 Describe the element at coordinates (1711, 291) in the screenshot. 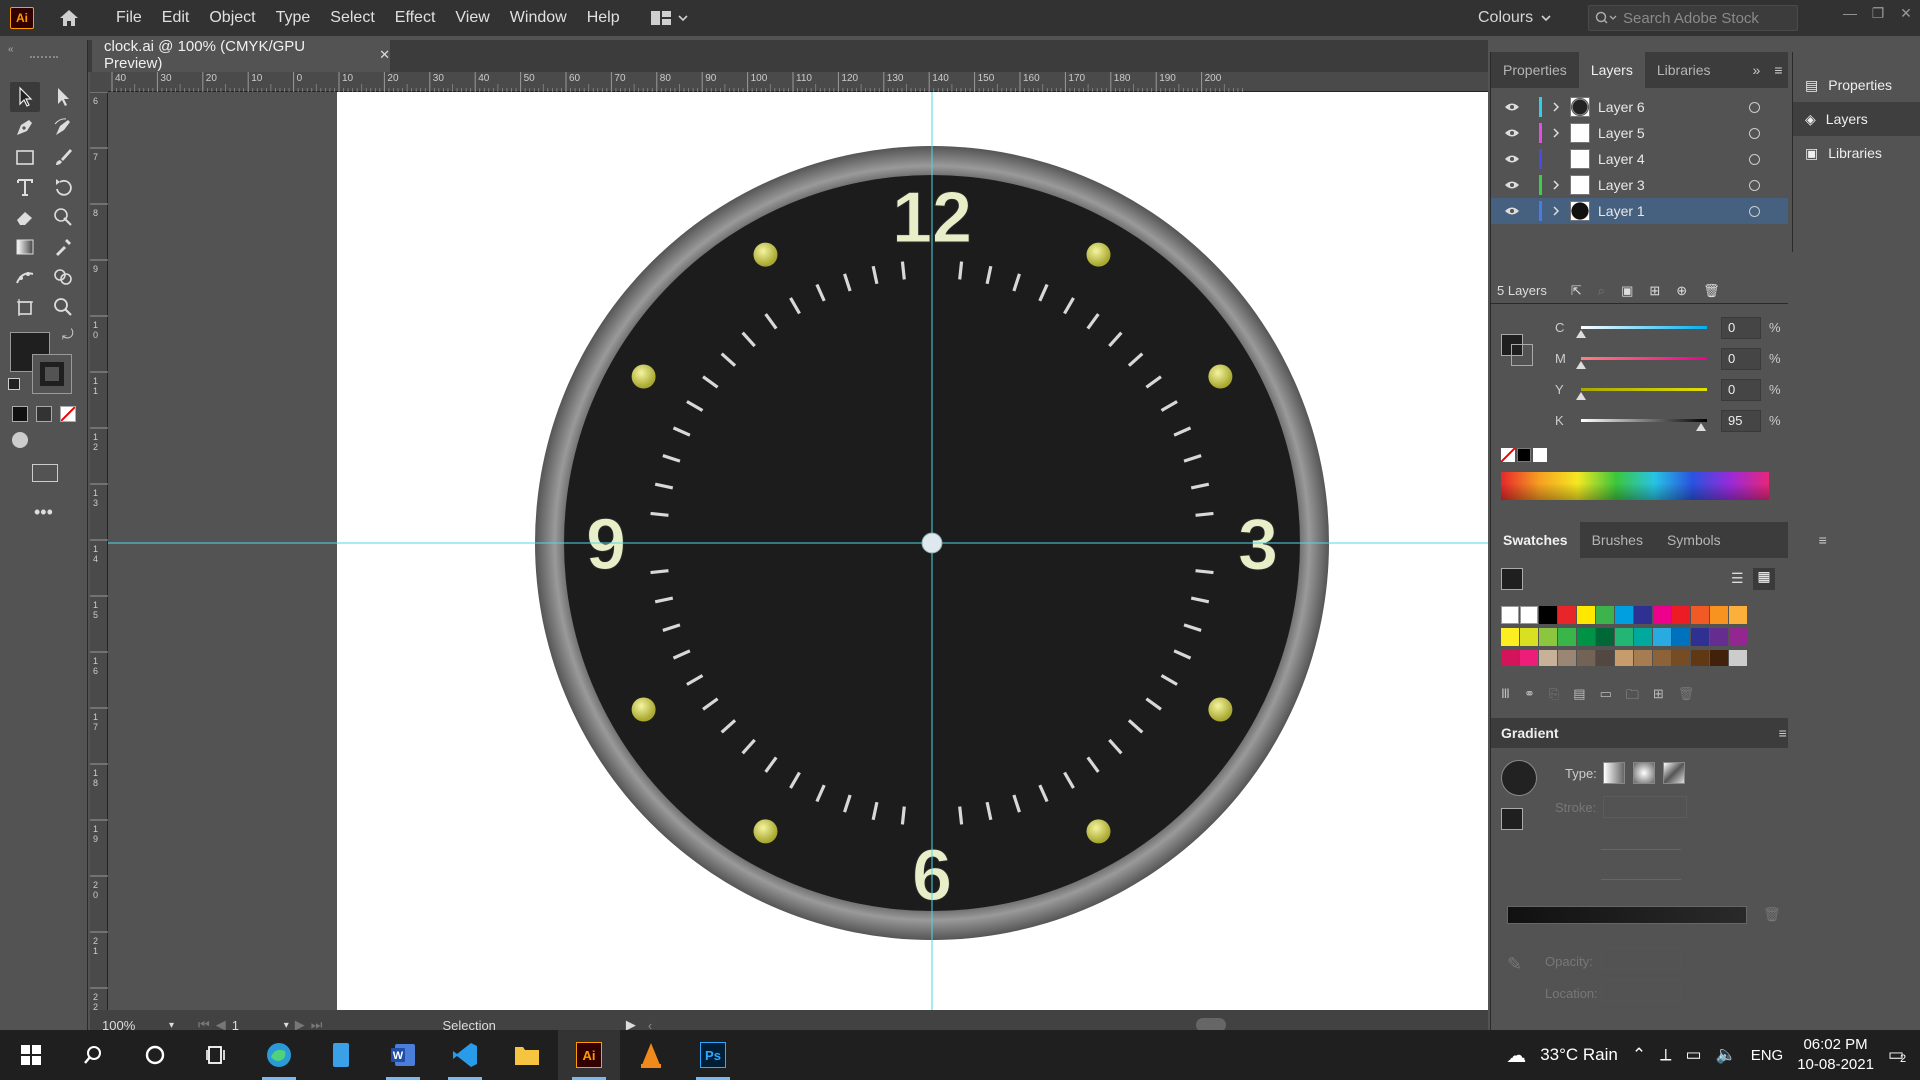

I see `delete-layer-icon: 🗑` at that location.